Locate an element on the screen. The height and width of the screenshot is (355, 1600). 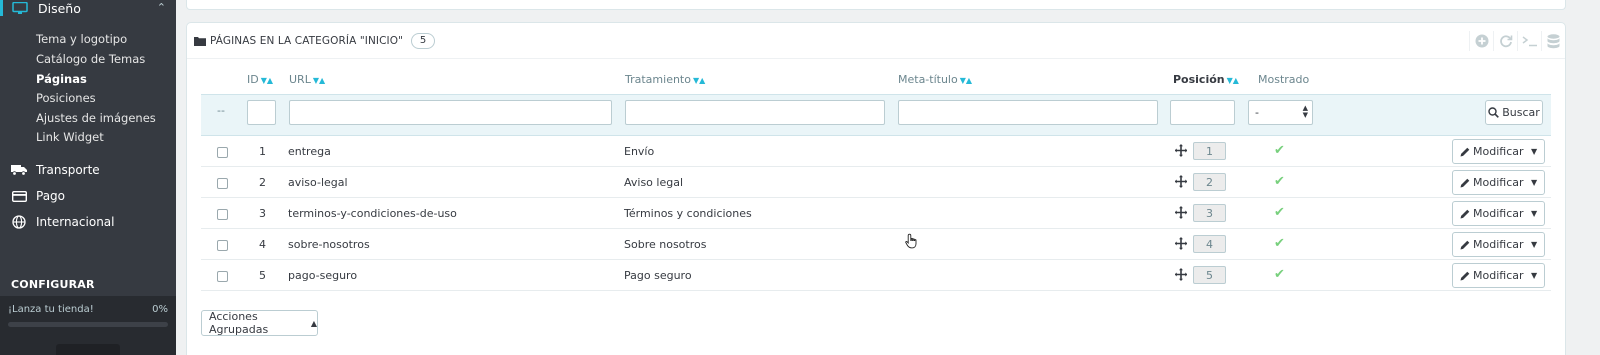
filter-meta-title-input is located at coordinates (1028, 112).